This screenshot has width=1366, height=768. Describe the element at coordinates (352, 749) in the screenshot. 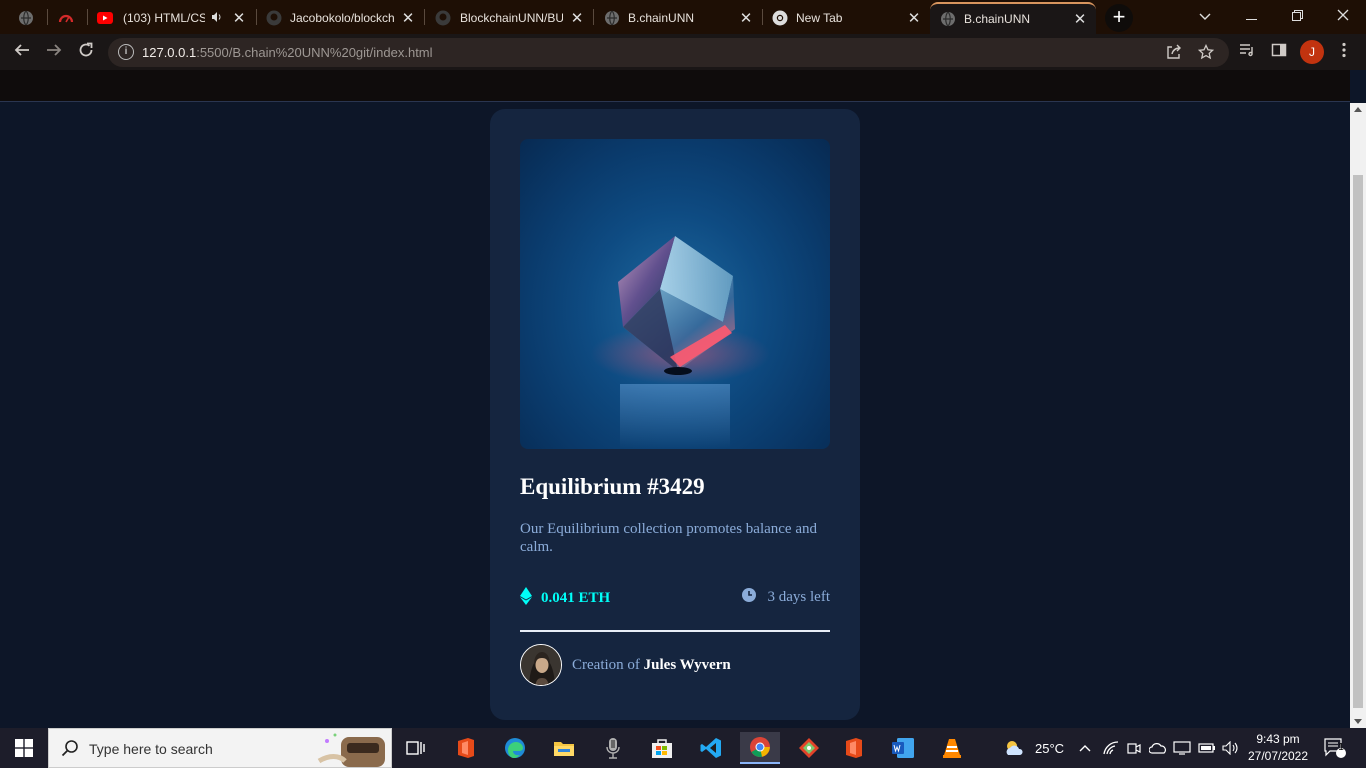

I see `search-highlight-illustration-icon` at that location.